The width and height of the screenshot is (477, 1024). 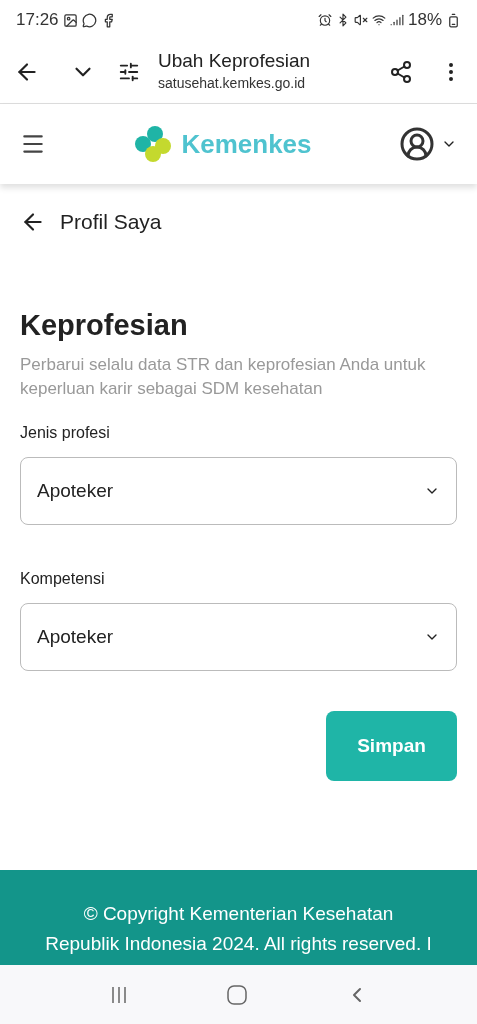 I want to click on logo-text: Kemenkes, so click(x=246, y=144).